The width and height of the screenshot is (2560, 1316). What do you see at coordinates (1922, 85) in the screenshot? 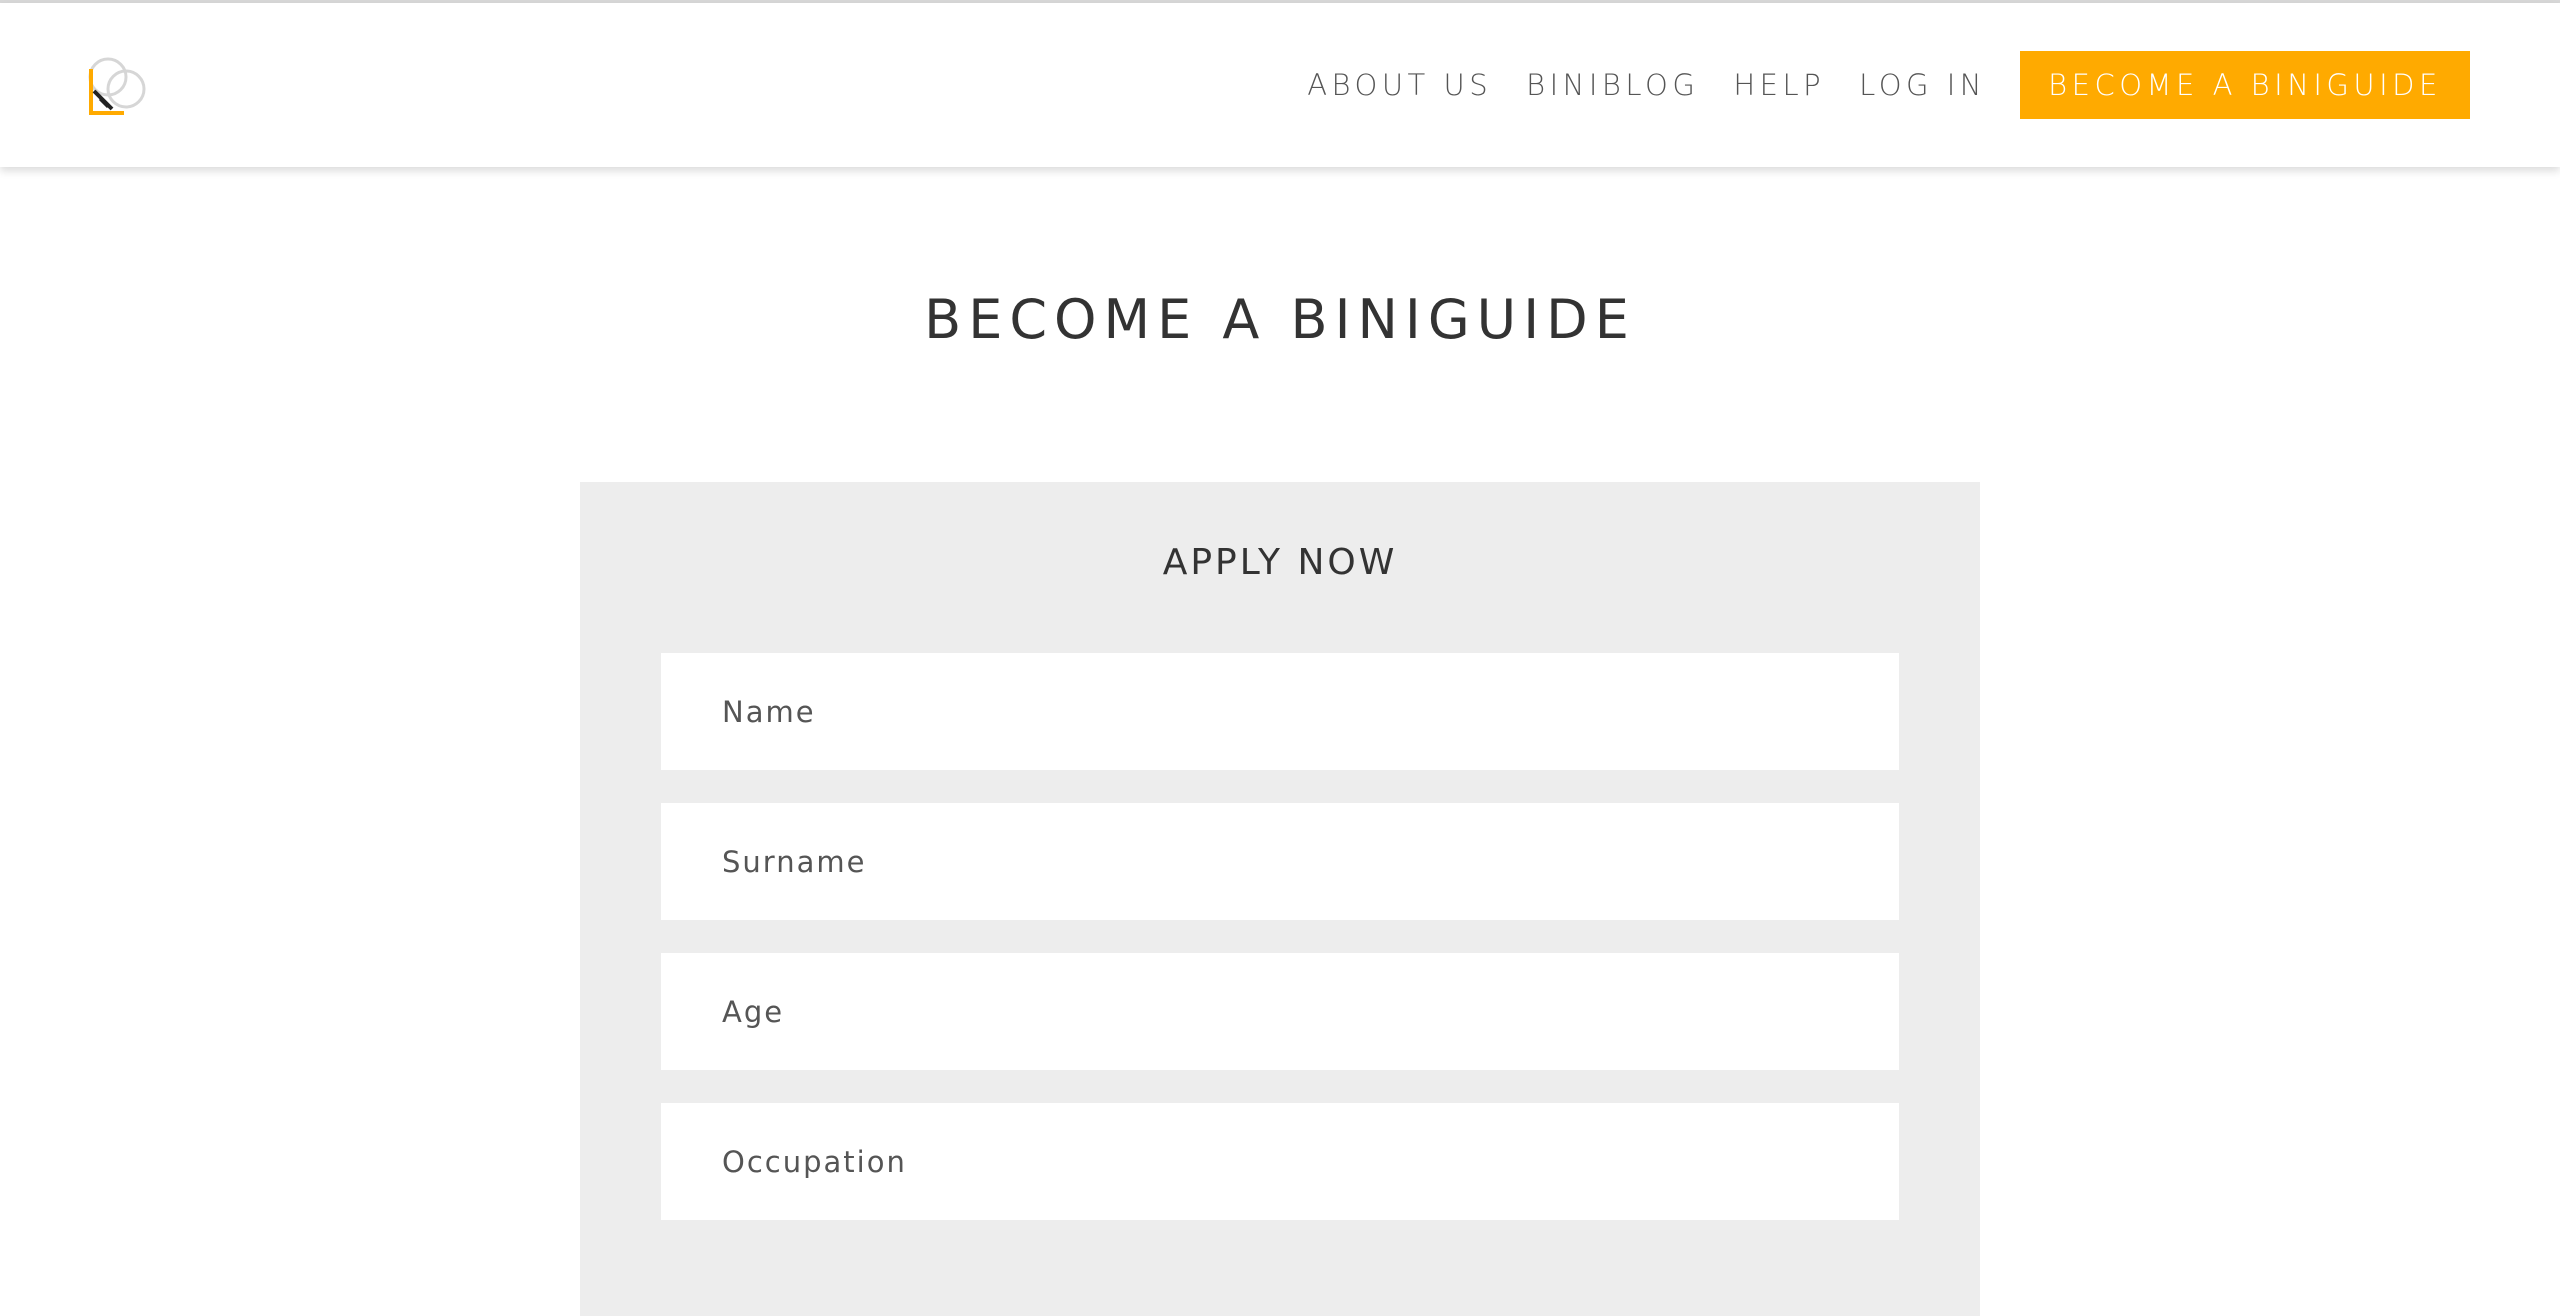
I see `nav-link-log-in: LOG IN` at bounding box center [1922, 85].